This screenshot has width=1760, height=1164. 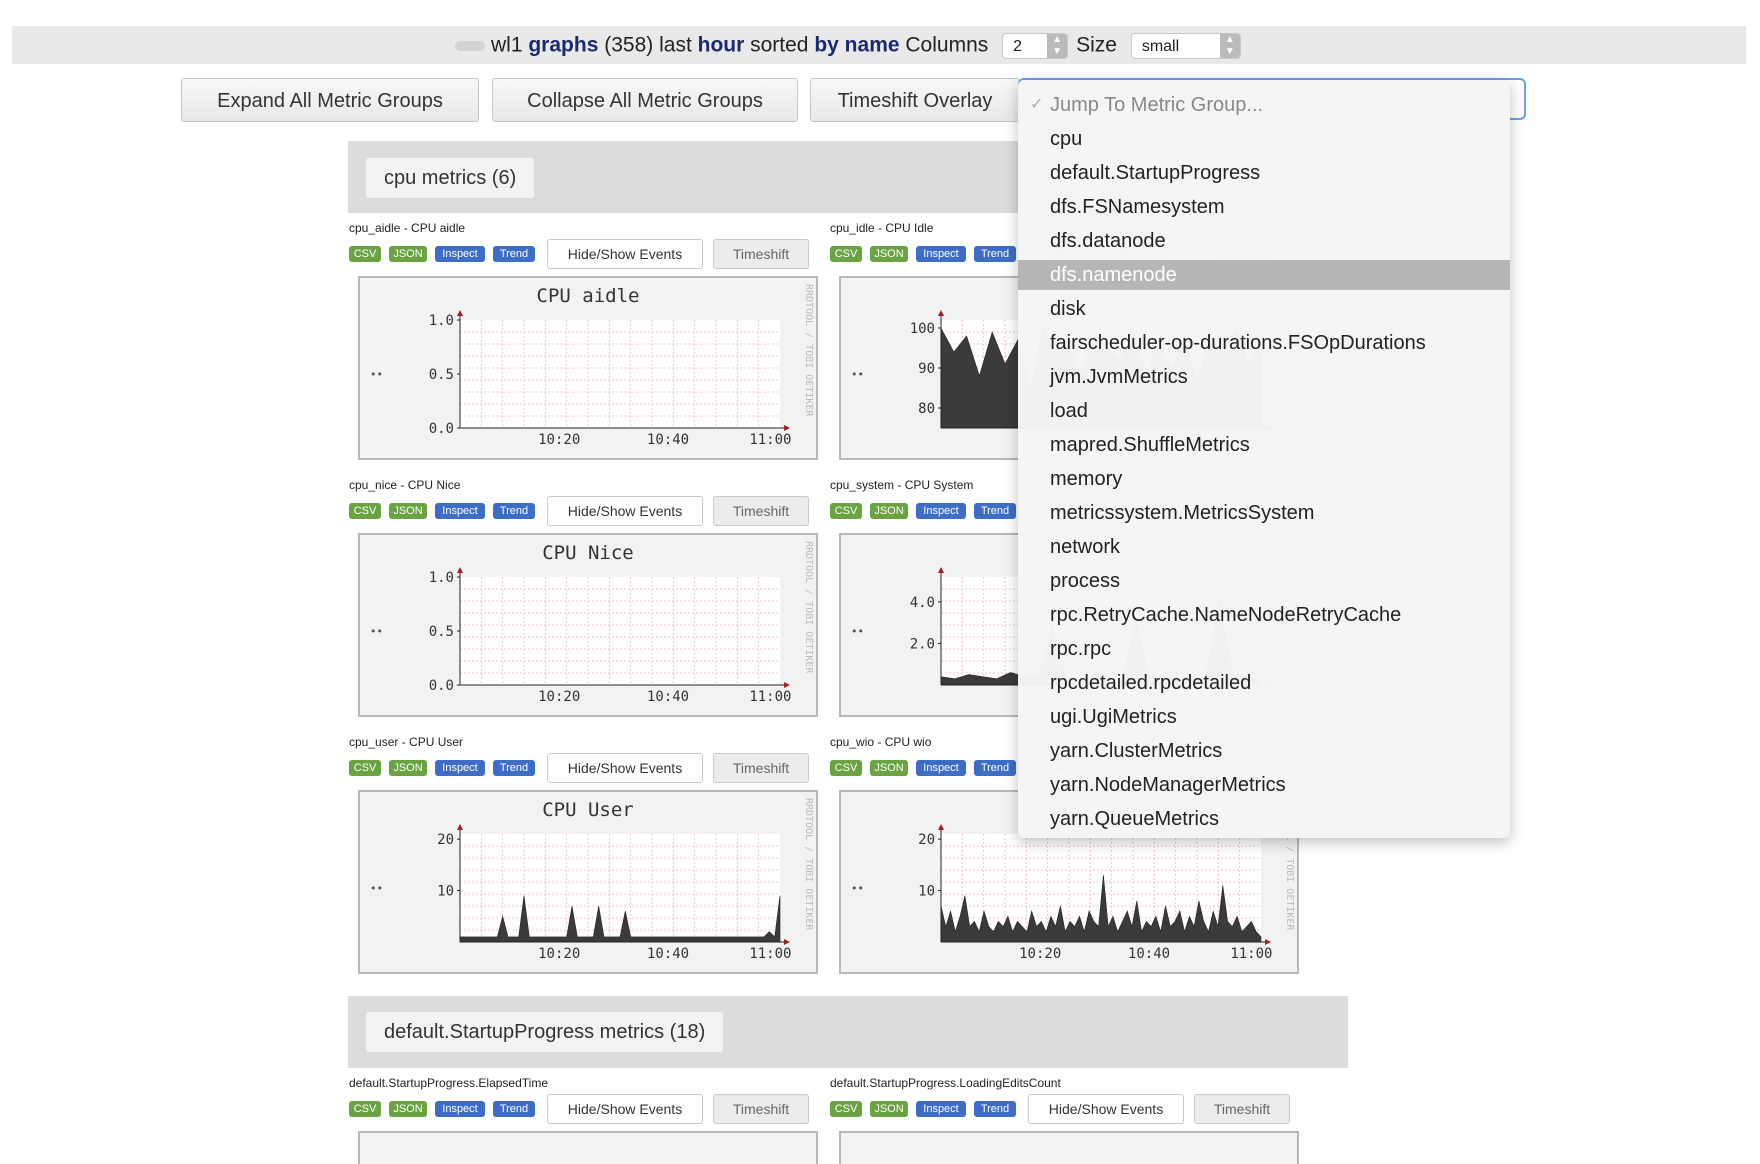 What do you see at coordinates (1035, 46) in the screenshot?
I see `columns-stepper: 2 ▲ ▼` at bounding box center [1035, 46].